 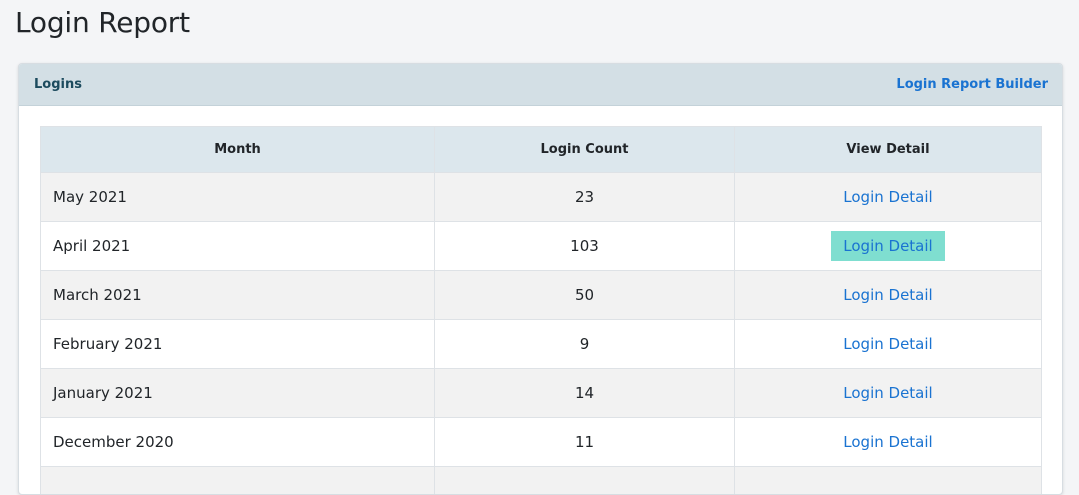 What do you see at coordinates (585, 295) in the screenshot?
I see `login-count-cell: 50` at bounding box center [585, 295].